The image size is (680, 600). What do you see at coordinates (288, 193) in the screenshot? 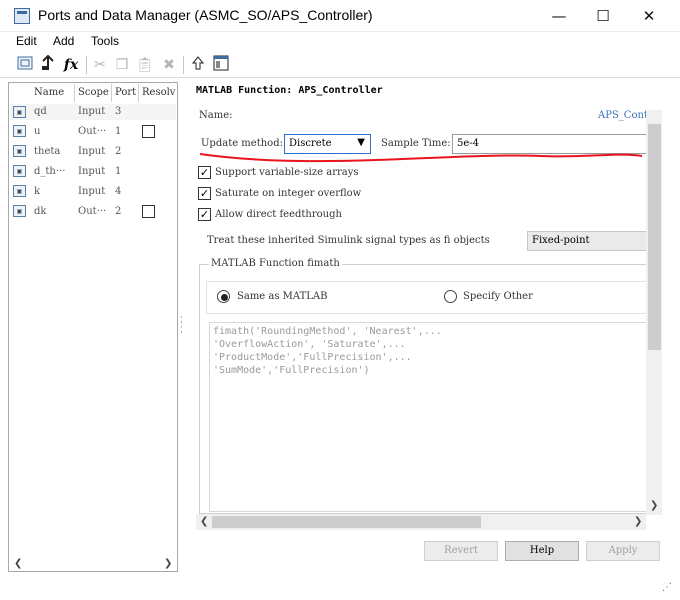
I see `saturate-overflow-label: Saturate on integer overflow` at bounding box center [288, 193].